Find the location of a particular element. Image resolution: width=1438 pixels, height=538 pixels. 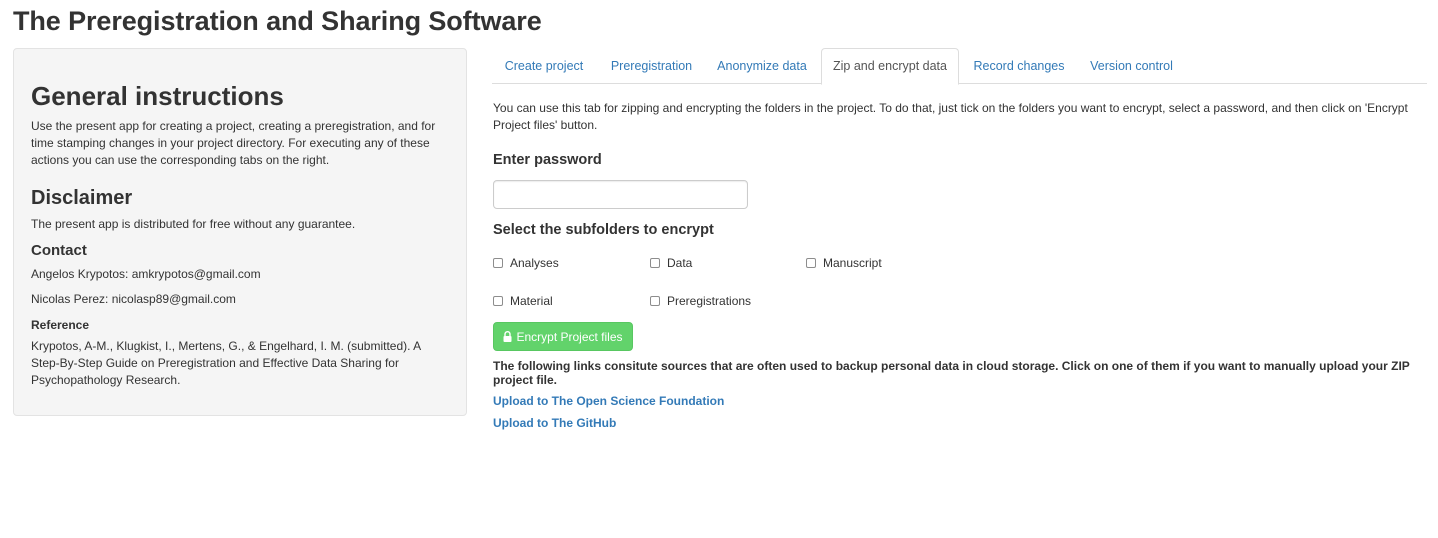

checkbox-analyses: Analyses is located at coordinates (526, 263).